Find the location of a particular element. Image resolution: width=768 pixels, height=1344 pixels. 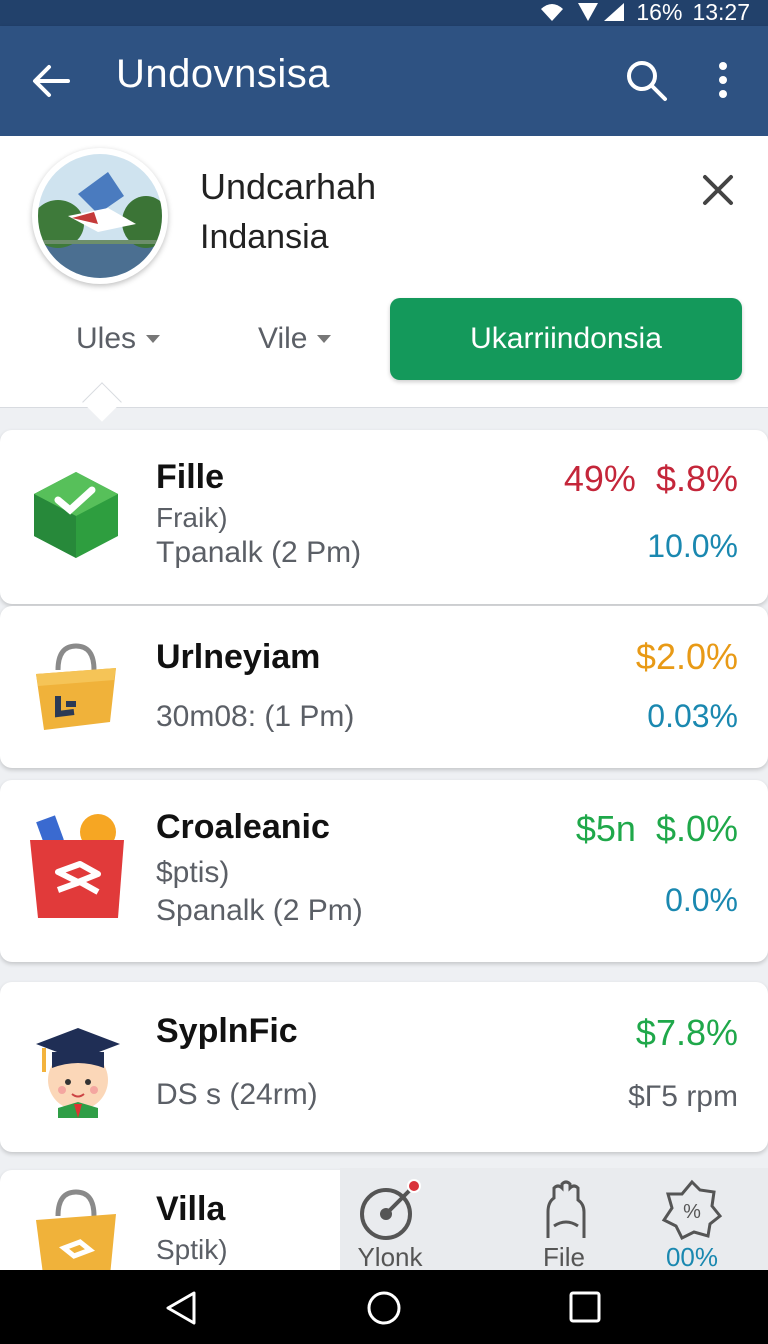

close-icon is located at coordinates (718, 190).